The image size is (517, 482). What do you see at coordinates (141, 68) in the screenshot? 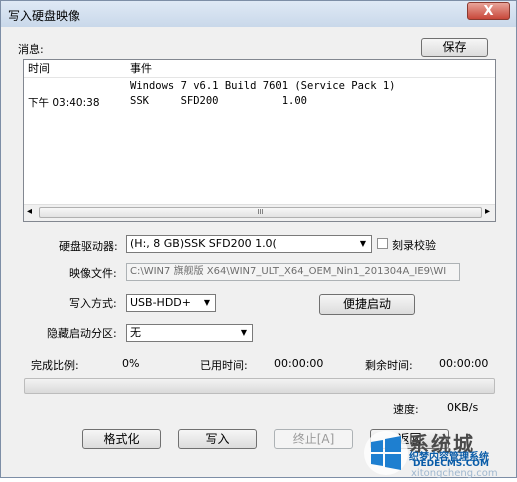
I see `column-header-event: 事件` at bounding box center [141, 68].